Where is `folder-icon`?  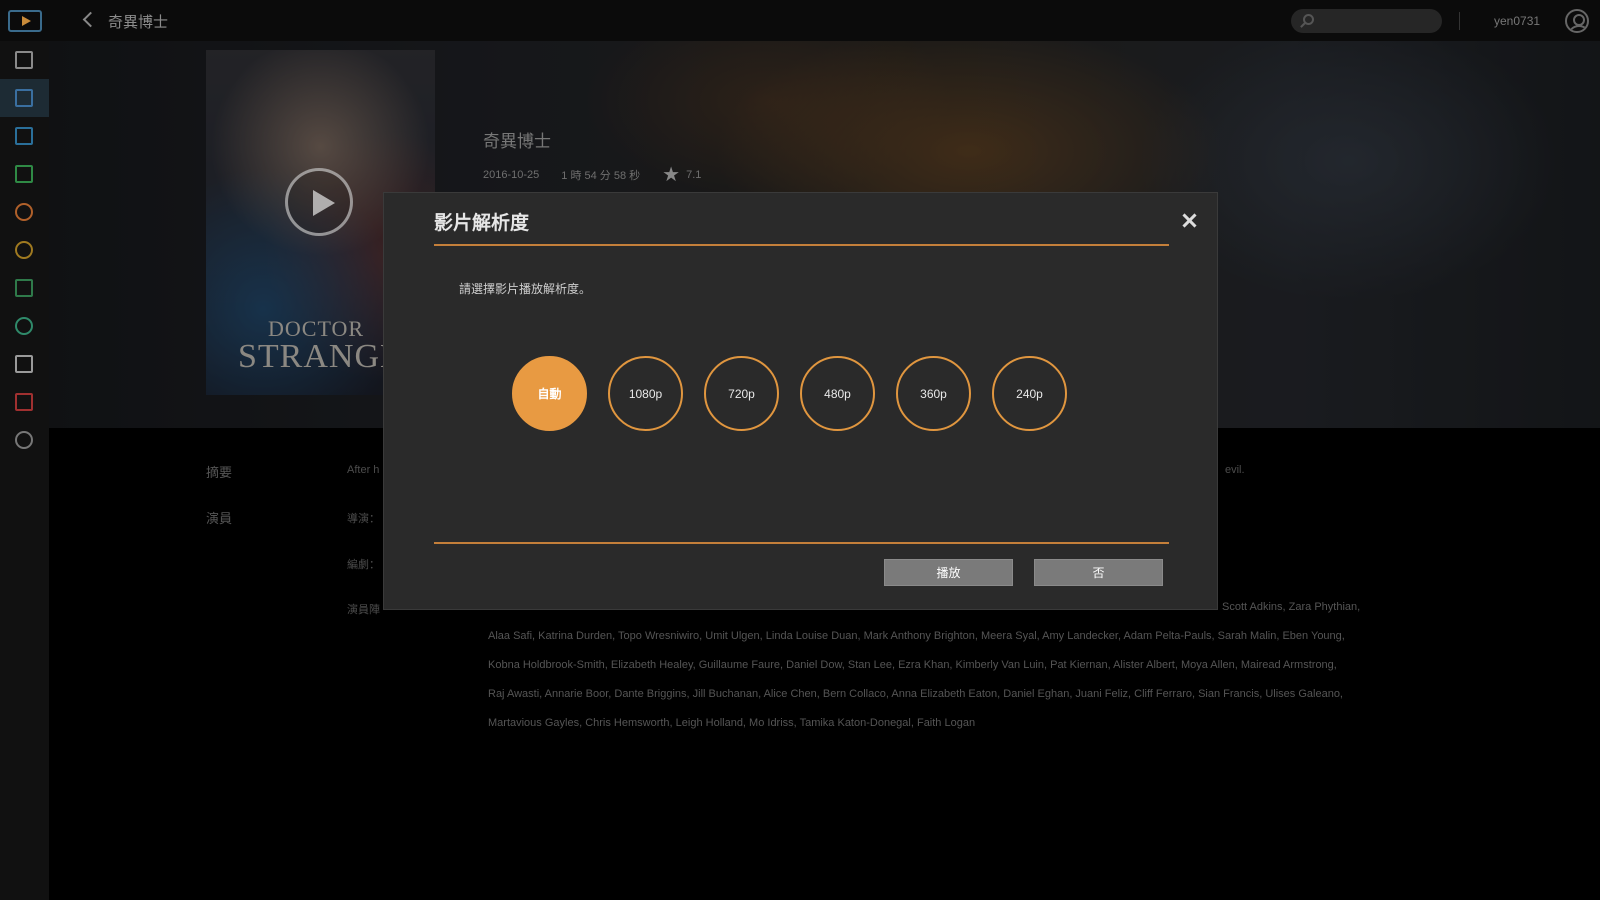
folder-icon is located at coordinates (24, 364).